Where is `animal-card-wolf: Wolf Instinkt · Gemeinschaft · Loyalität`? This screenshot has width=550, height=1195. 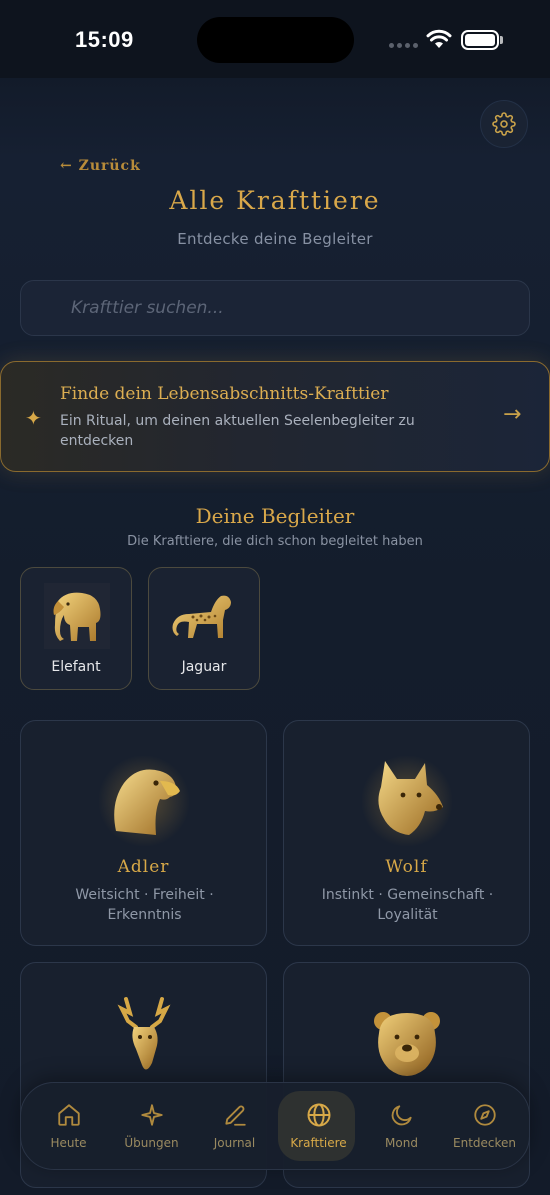 animal-card-wolf: Wolf Instinkt · Gemeinschaft · Loyalität is located at coordinates (406, 833).